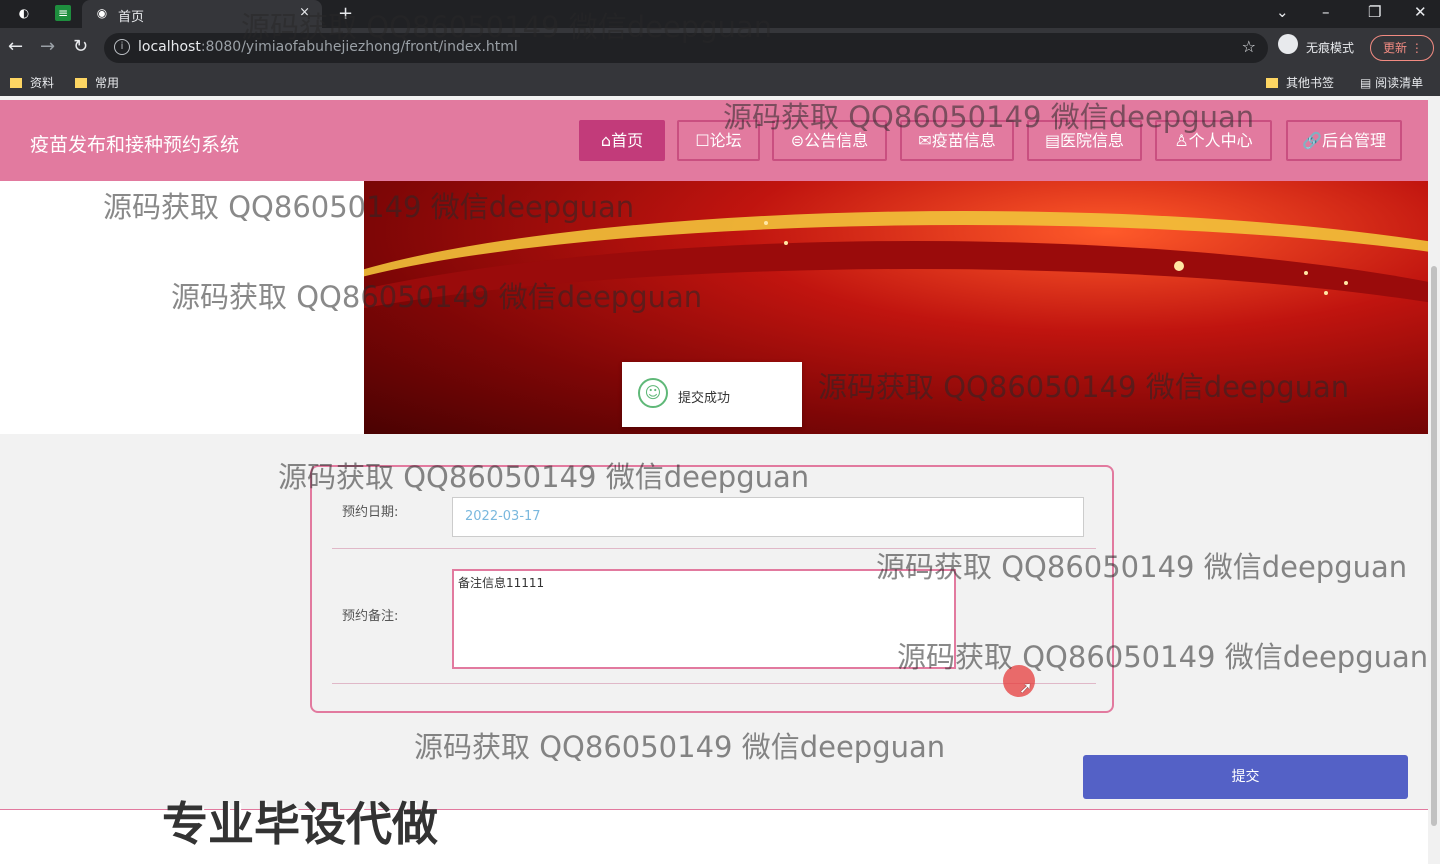  I want to click on restore-icon: ❐, so click(1374, 12).